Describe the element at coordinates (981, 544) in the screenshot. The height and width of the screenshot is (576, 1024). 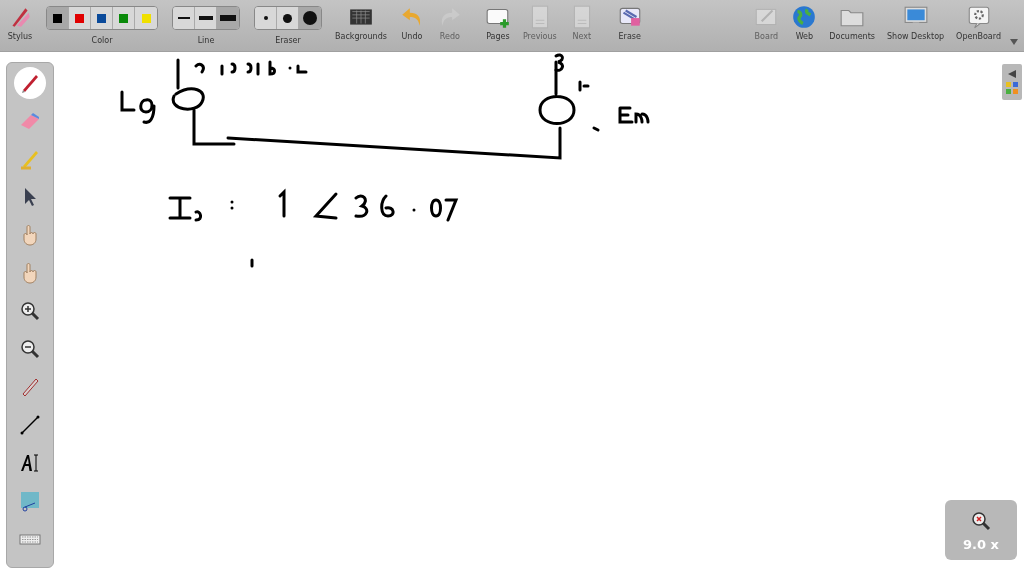
I see `zoom-level: 9.0 x` at that location.